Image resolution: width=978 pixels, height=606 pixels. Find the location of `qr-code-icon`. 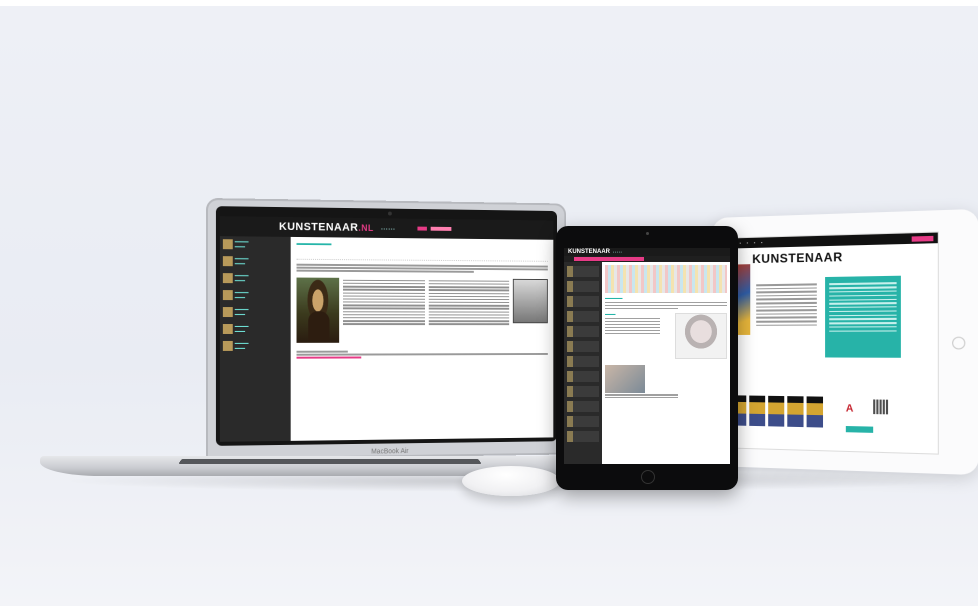

qr-code-icon is located at coordinates (881, 407).